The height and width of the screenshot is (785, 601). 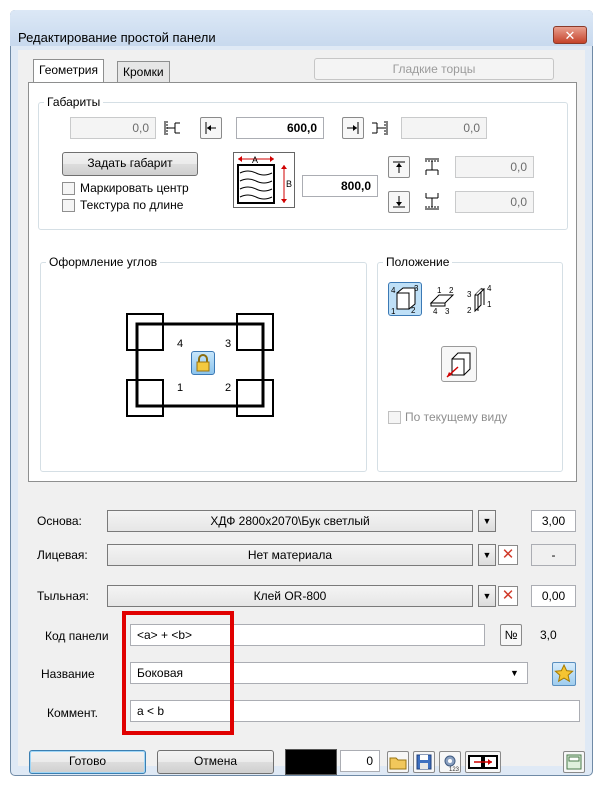 I want to click on save-button, so click(x=424, y=762).